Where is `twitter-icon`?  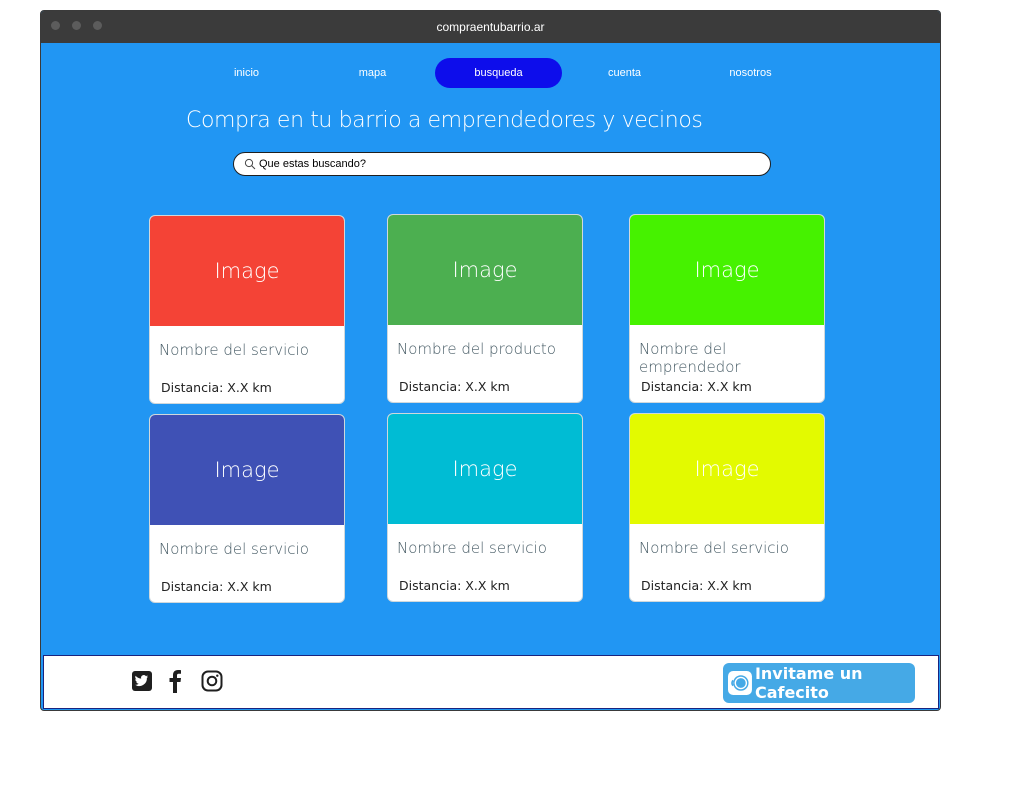 twitter-icon is located at coordinates (142, 681).